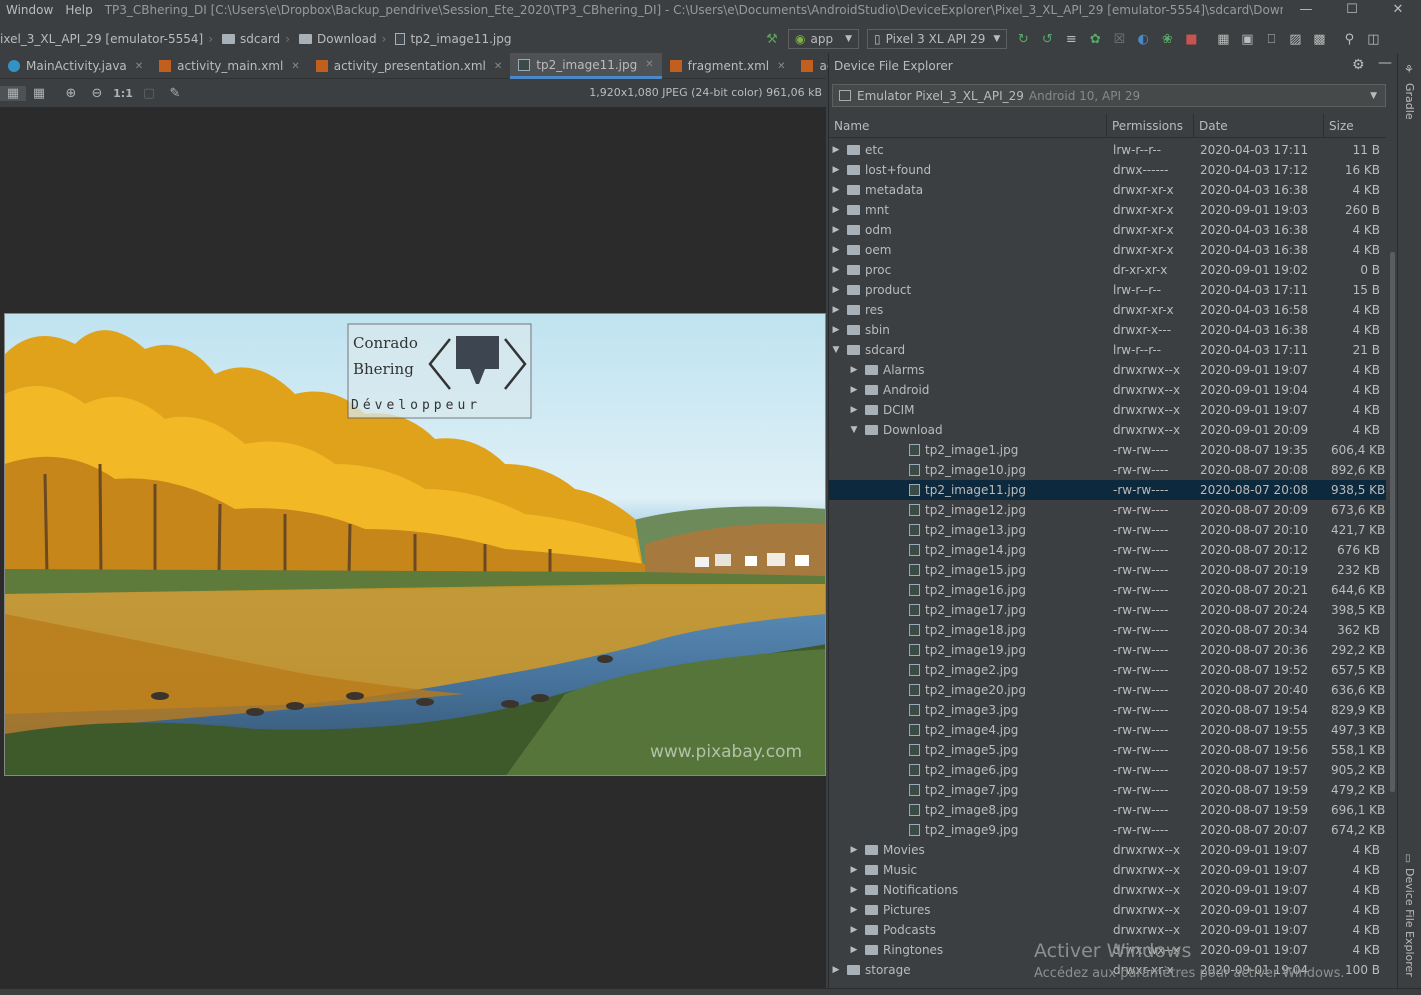  I want to click on tab-activity-main: activity_main.xml ✕, so click(229, 66).